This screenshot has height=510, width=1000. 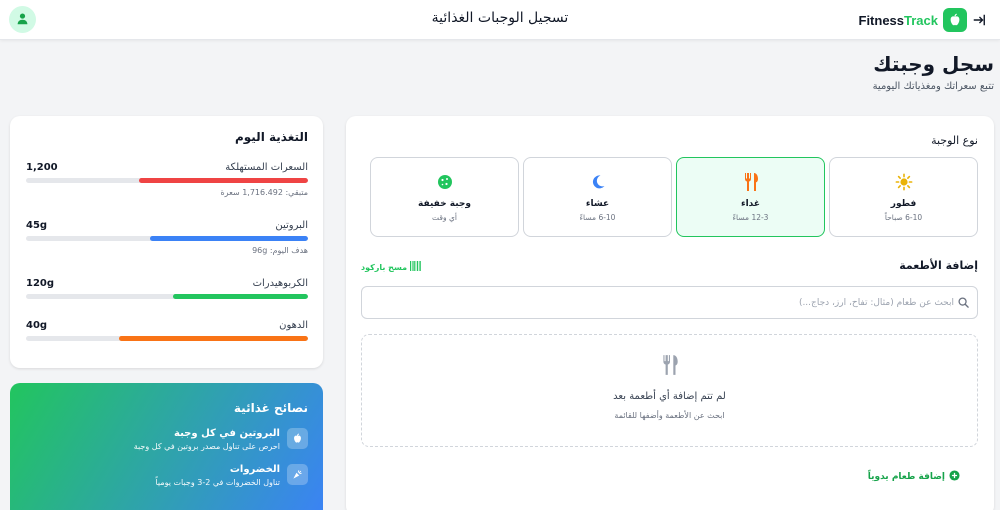 I want to click on meal-type-time: 12-3 مساءً, so click(x=750, y=217).